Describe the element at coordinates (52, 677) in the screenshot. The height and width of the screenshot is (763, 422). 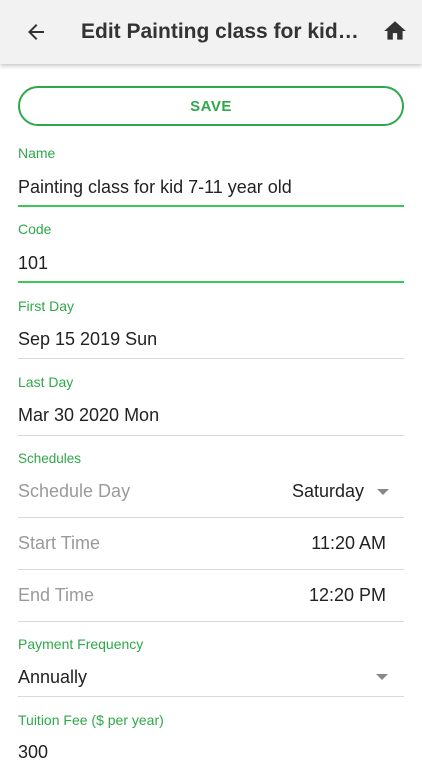
I see `payment-frequency-value: Annually` at that location.